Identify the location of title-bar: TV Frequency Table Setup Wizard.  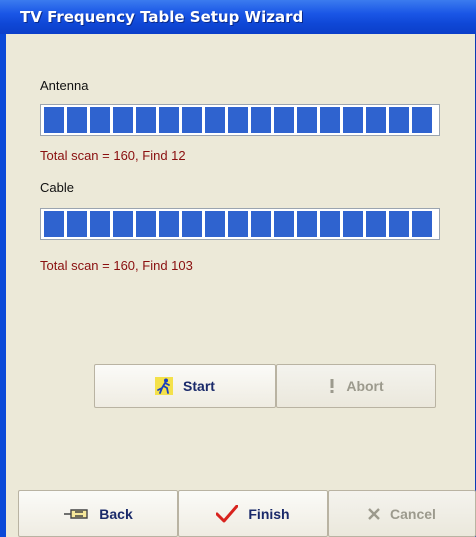
(238, 17).